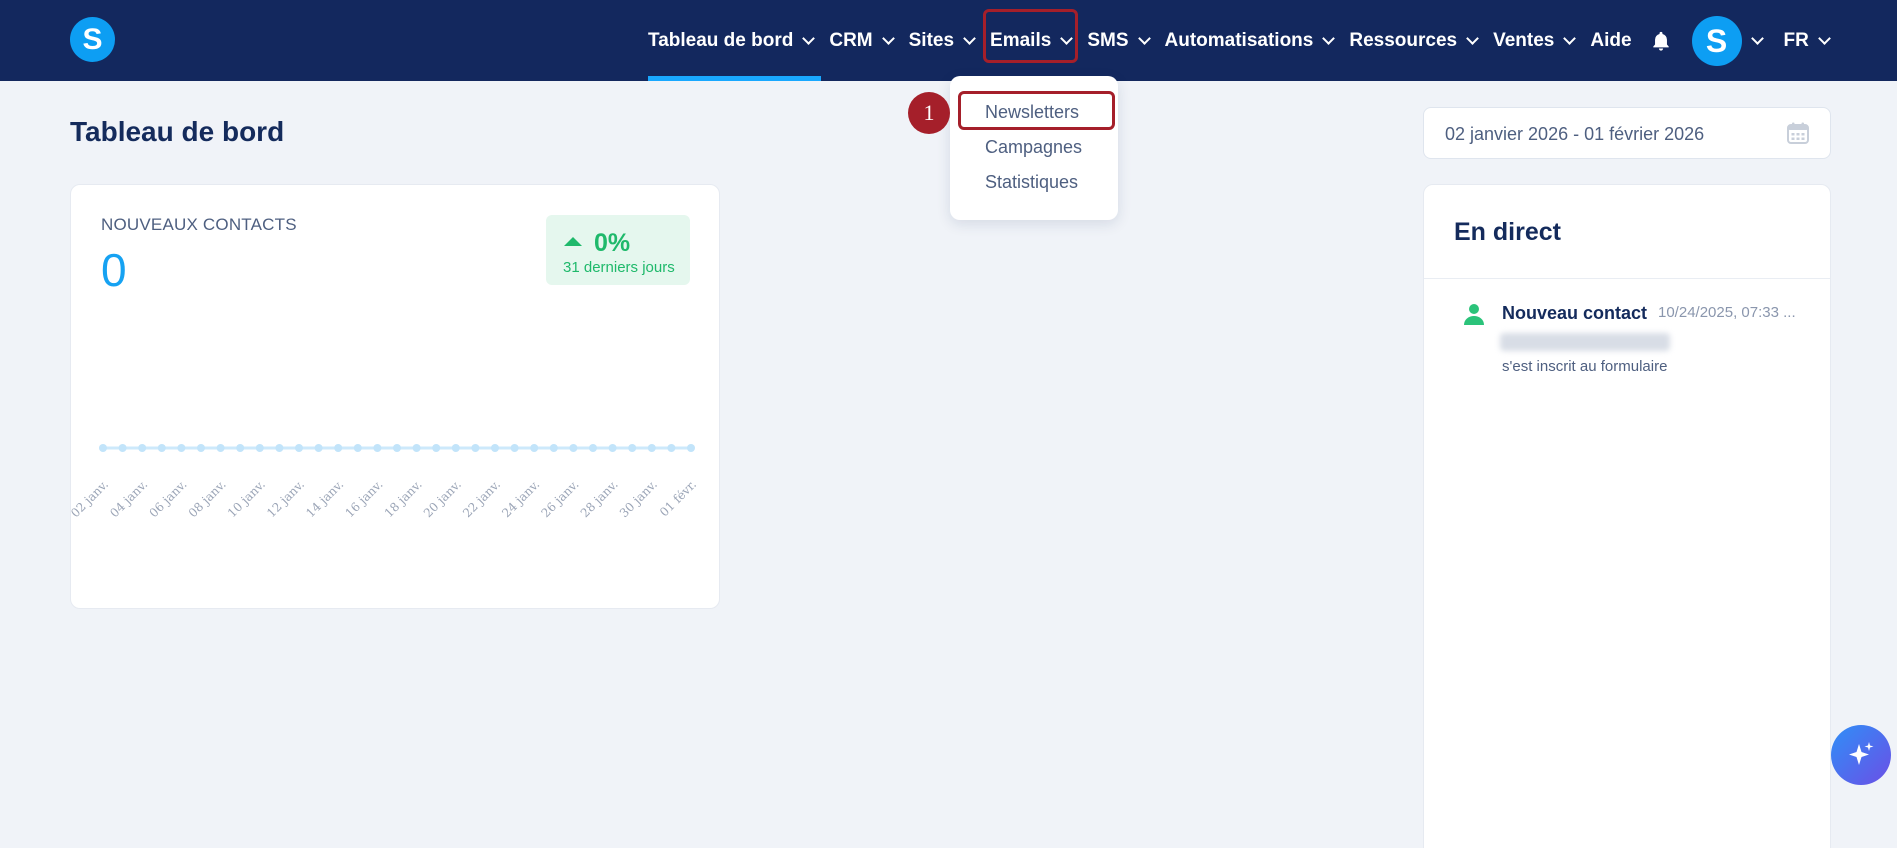 This screenshot has width=1897, height=848. Describe the element at coordinates (177, 131) in the screenshot. I see `page-title: Tableau de bord` at that location.